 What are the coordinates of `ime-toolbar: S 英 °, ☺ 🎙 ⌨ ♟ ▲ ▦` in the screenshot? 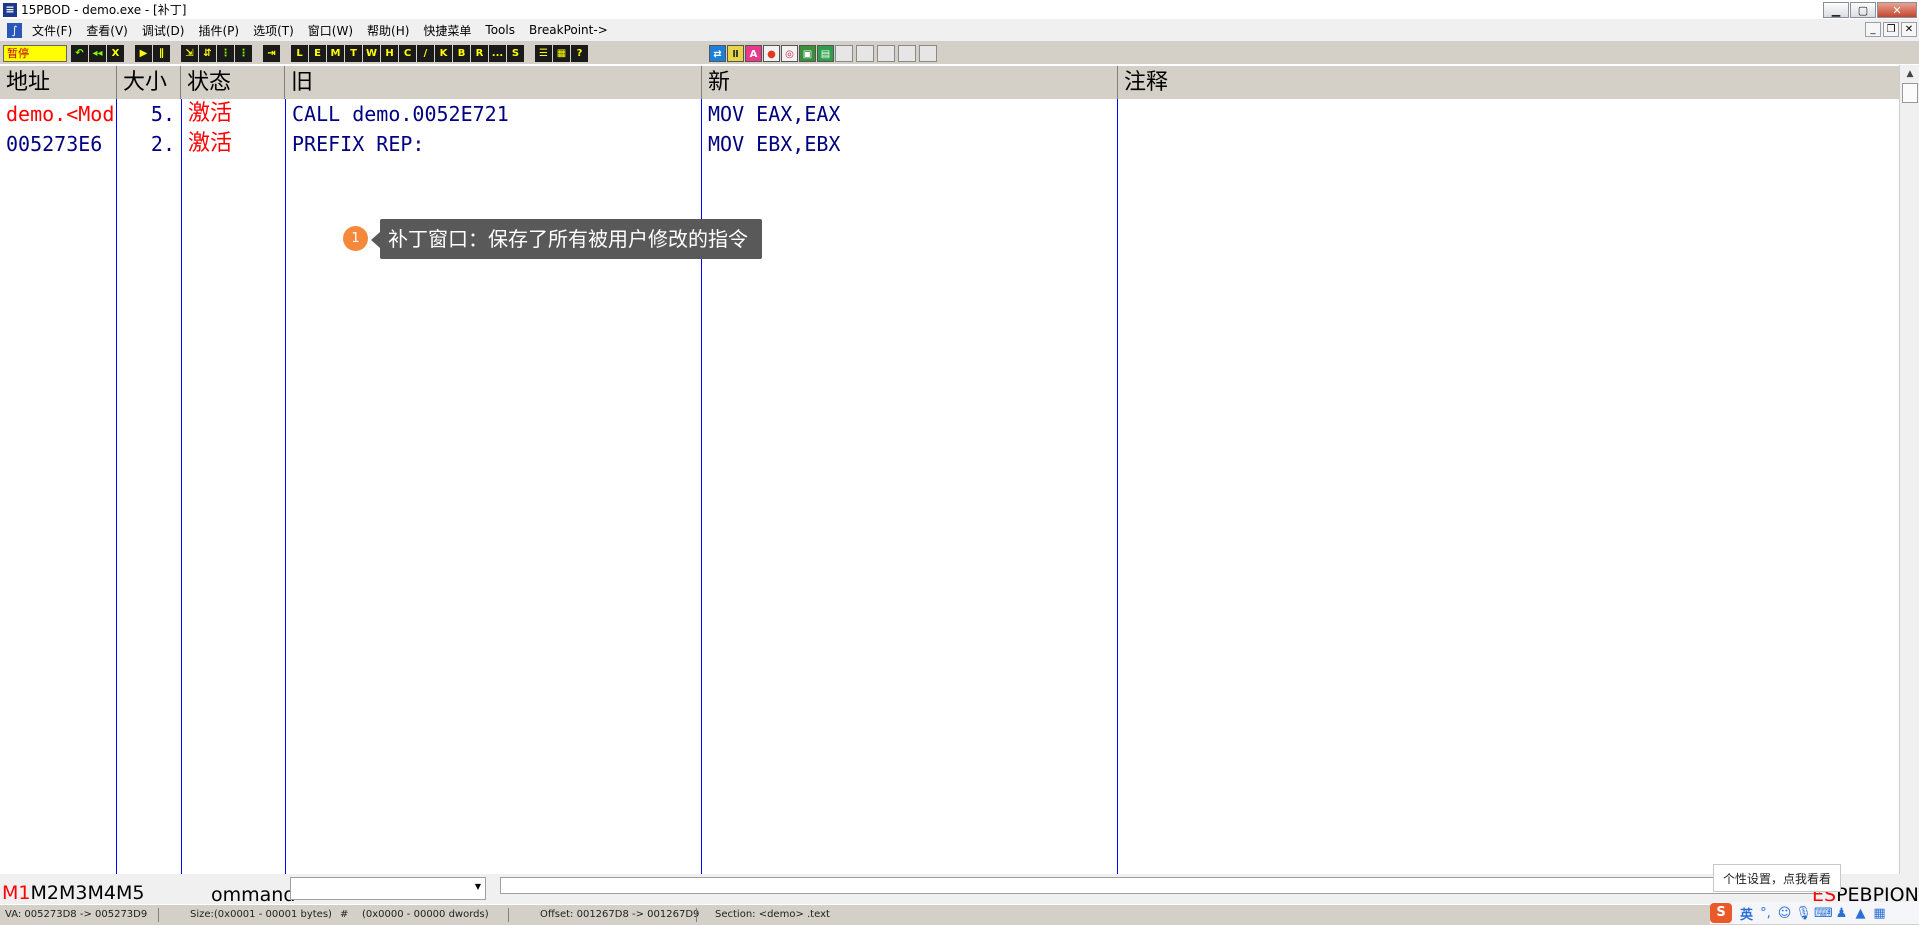 It's located at (1814, 913).